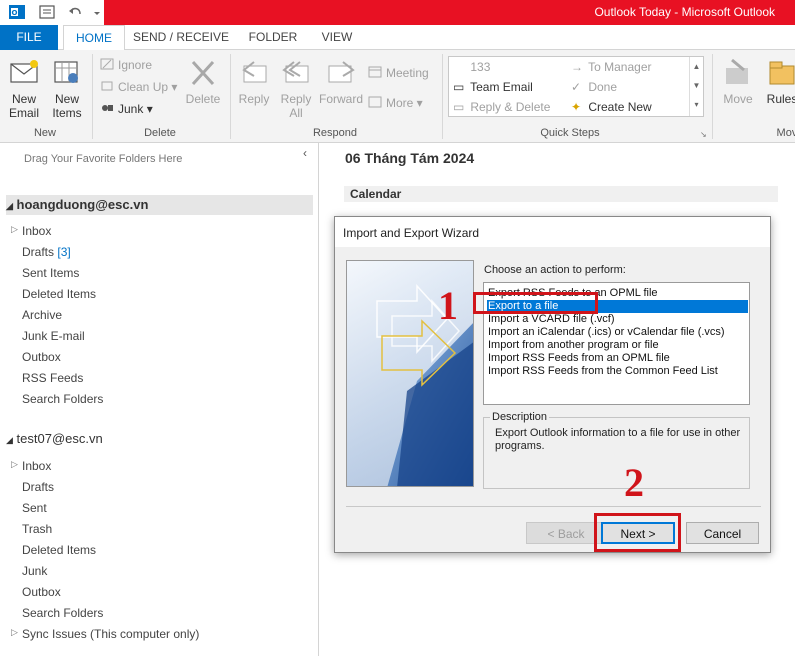  Describe the element at coordinates (459, 107) in the screenshot. I see `reply-delete-icon: ▭` at that location.